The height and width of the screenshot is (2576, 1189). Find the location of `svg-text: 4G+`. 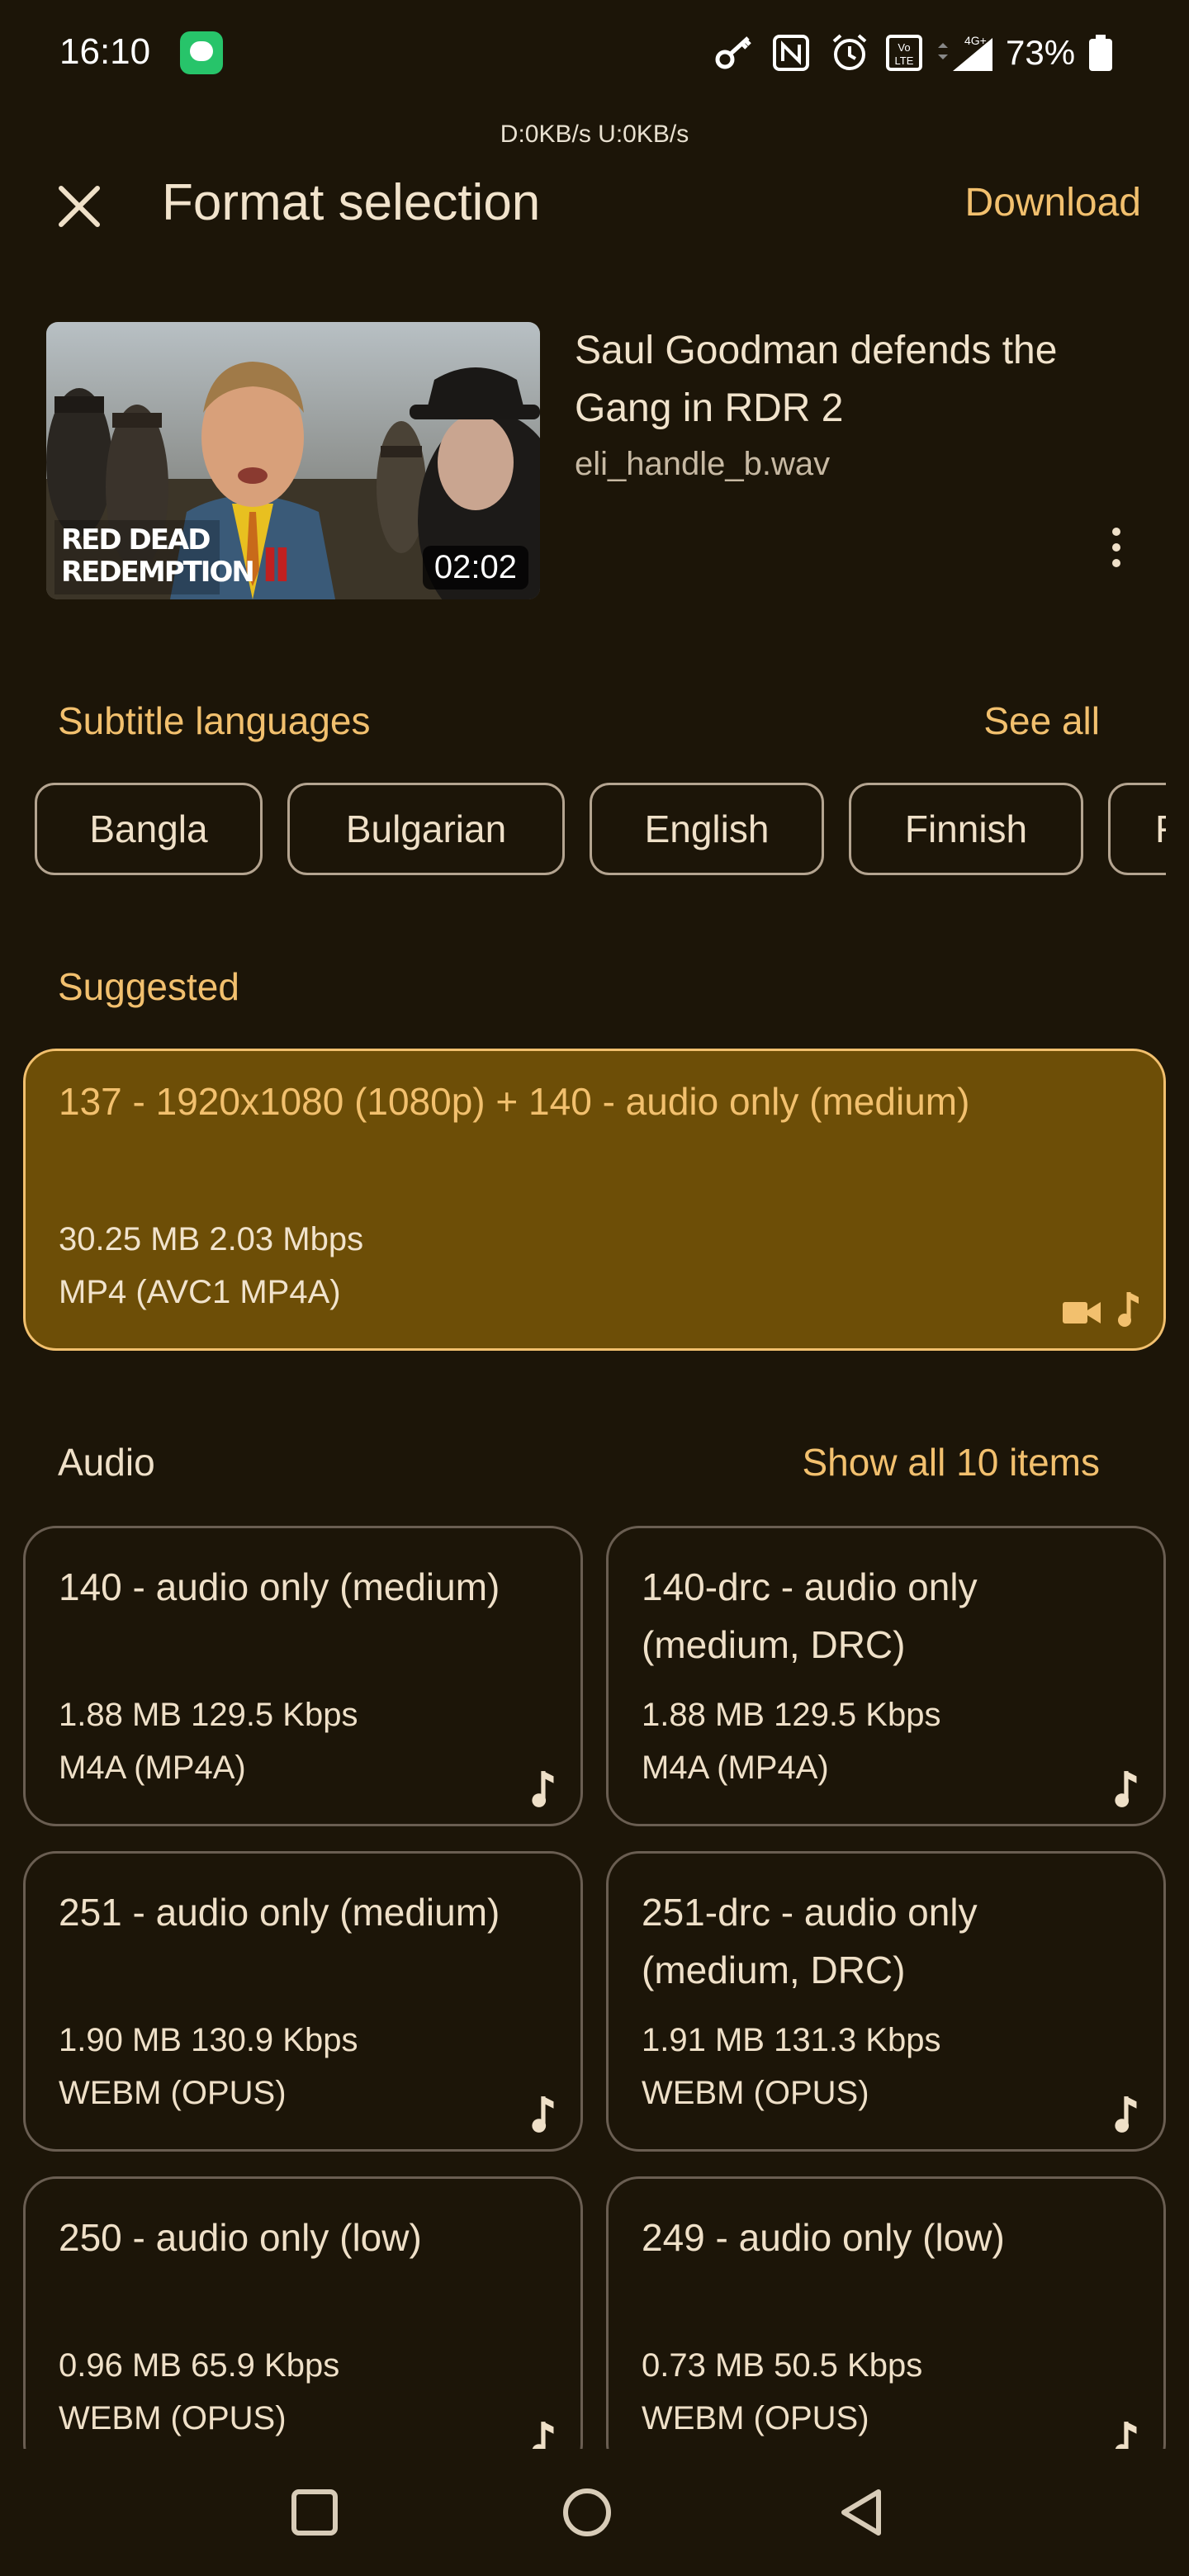

svg-text: 4G+ is located at coordinates (975, 40).